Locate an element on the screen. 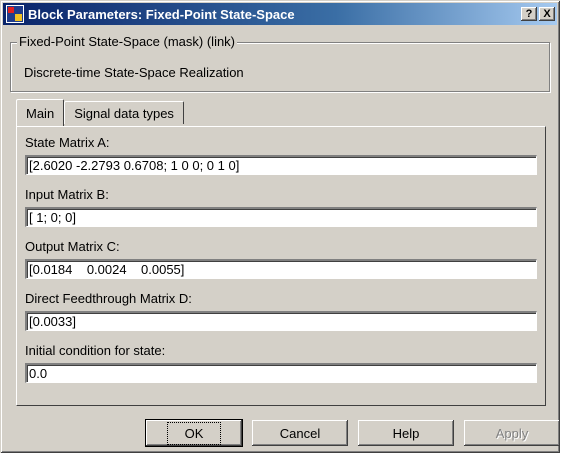 The image size is (572, 455). state-matrix-a-field: [2.6020 -2.2793 0.6708; 1 0 0; 0 1 0] is located at coordinates (281, 165).